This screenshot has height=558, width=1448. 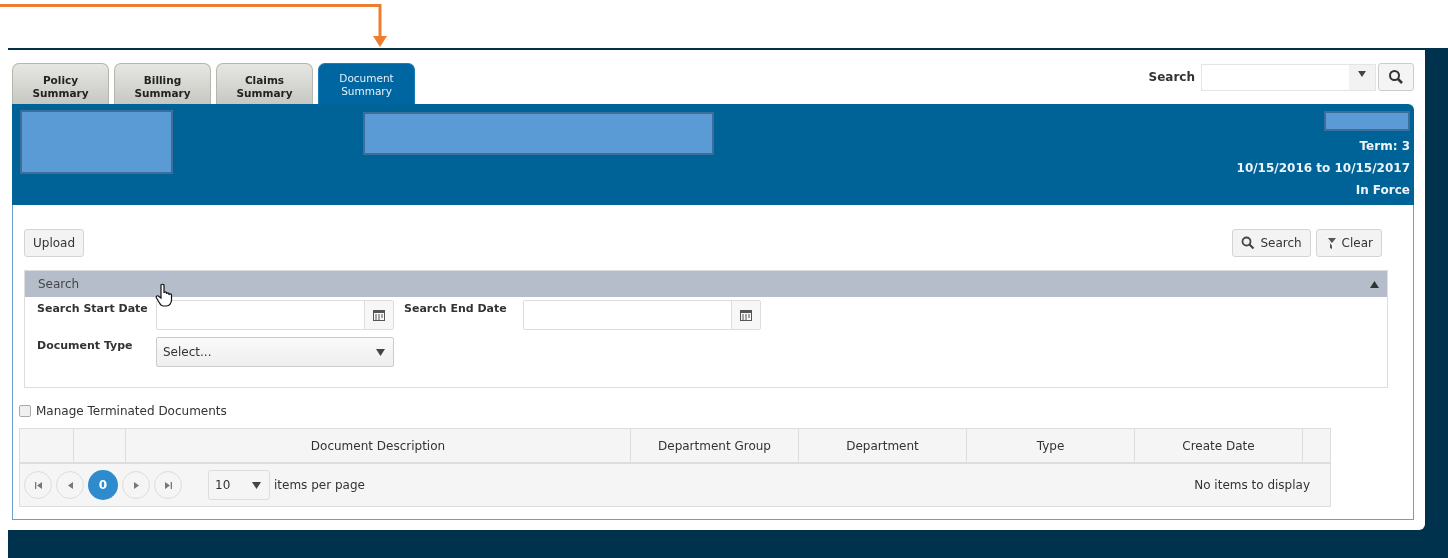 I want to click on term-label: Term: 3, so click(x=1384, y=146).